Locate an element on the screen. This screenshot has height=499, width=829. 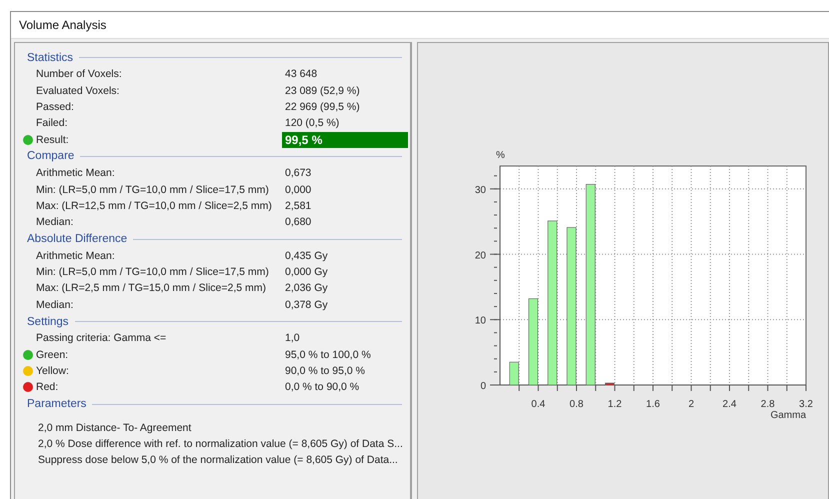
x-tick-label: 2.8 is located at coordinates (767, 404).